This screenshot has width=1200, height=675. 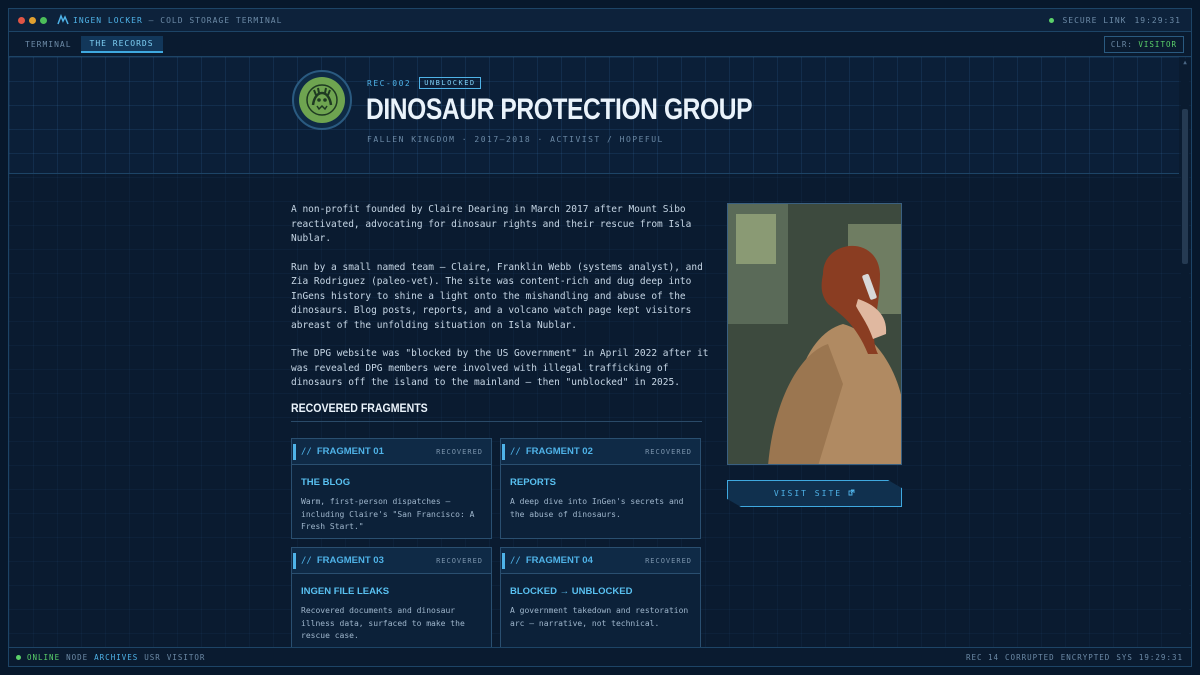 I want to click on dinosaur-emblem-icon, so click(x=322, y=100).